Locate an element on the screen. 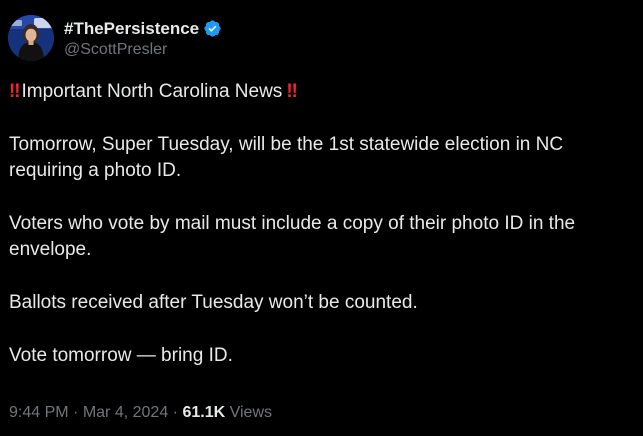 This screenshot has height=436, width=643. author-handle: @ScottPresler is located at coordinates (143, 50).